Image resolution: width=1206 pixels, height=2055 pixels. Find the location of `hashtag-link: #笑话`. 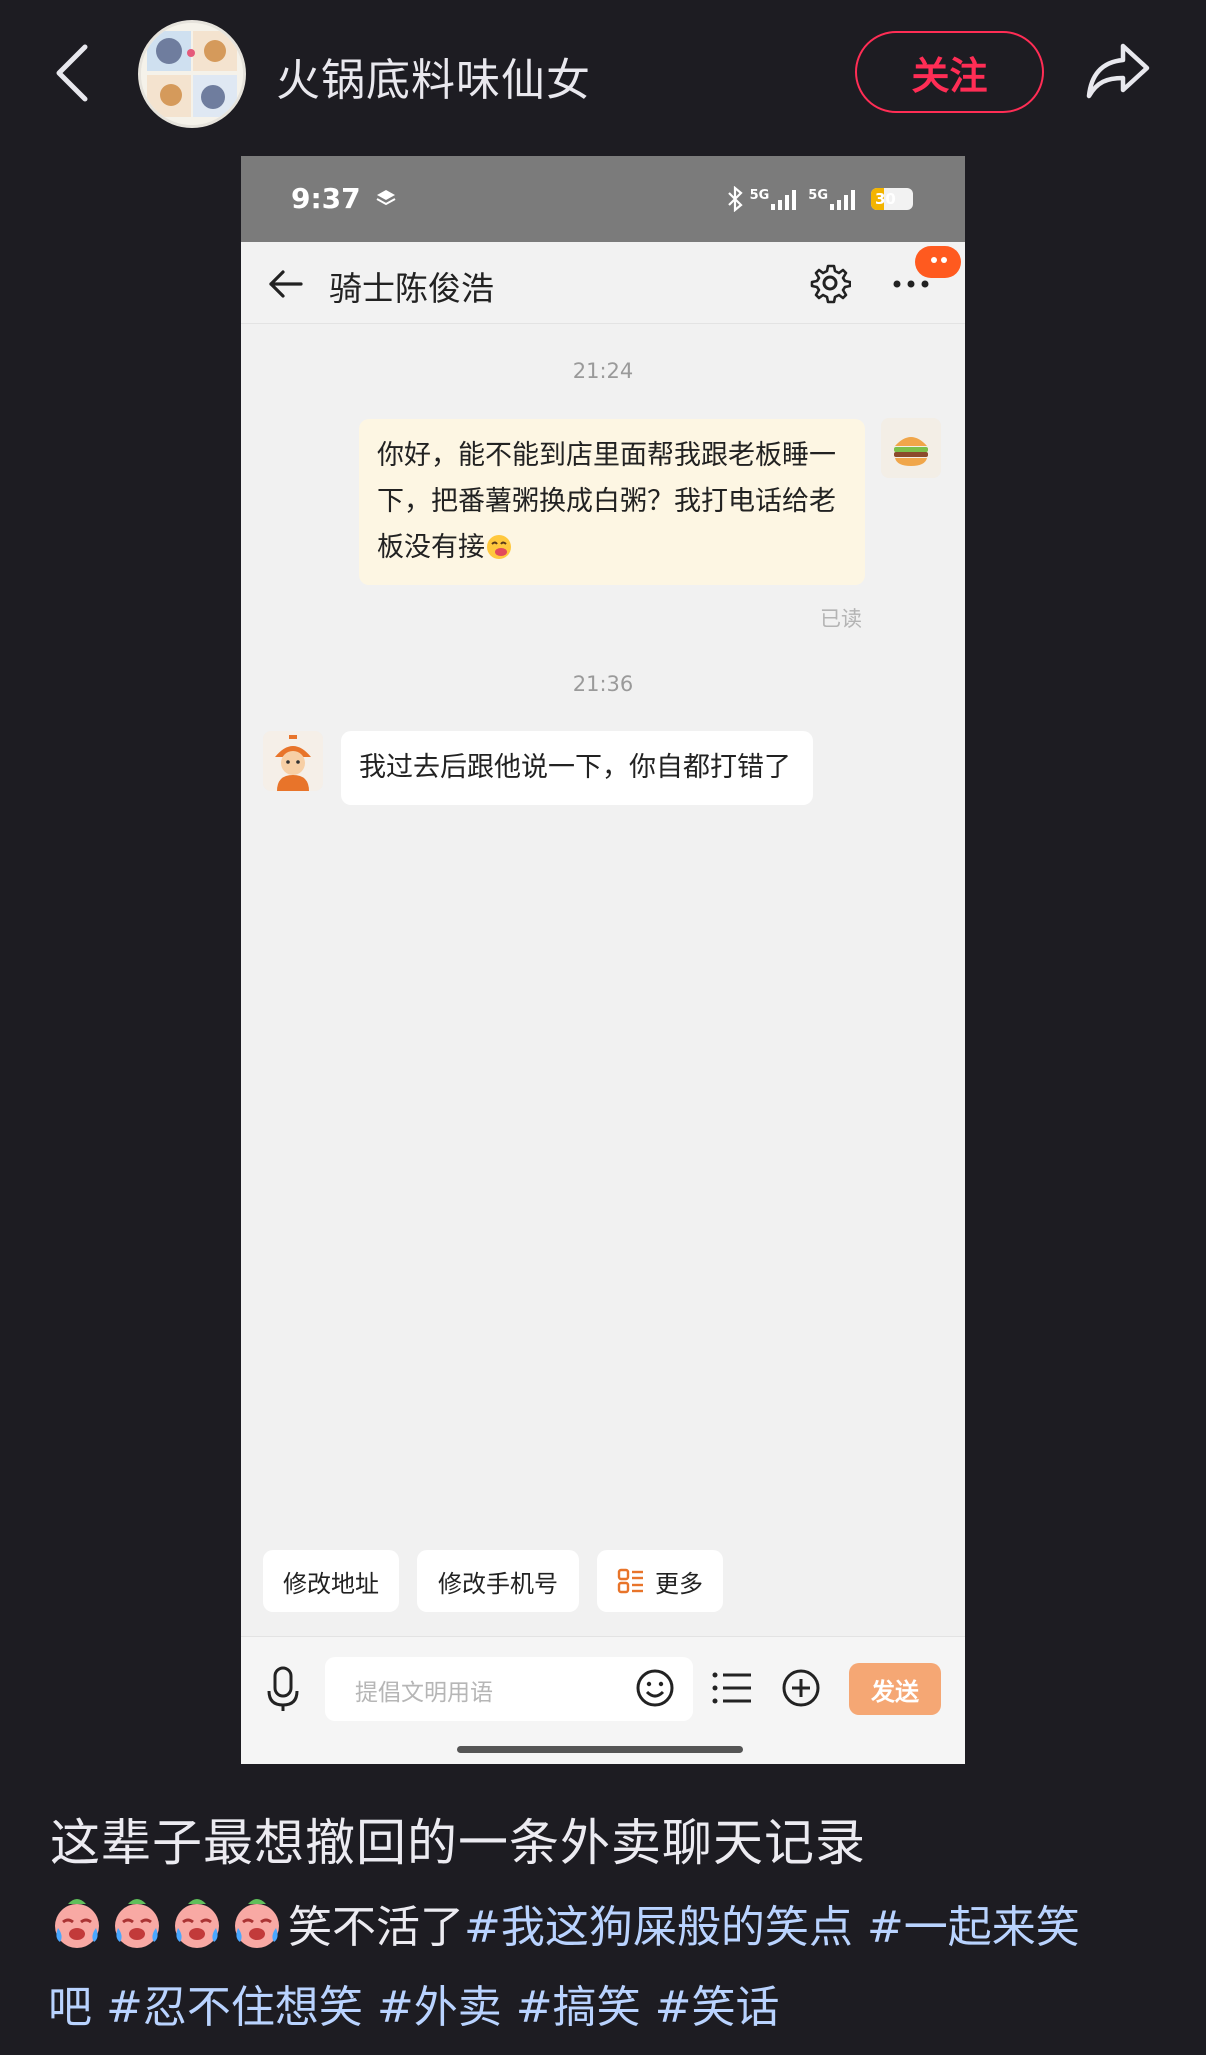

hashtag-link: #笑话 is located at coordinates (717, 2007).